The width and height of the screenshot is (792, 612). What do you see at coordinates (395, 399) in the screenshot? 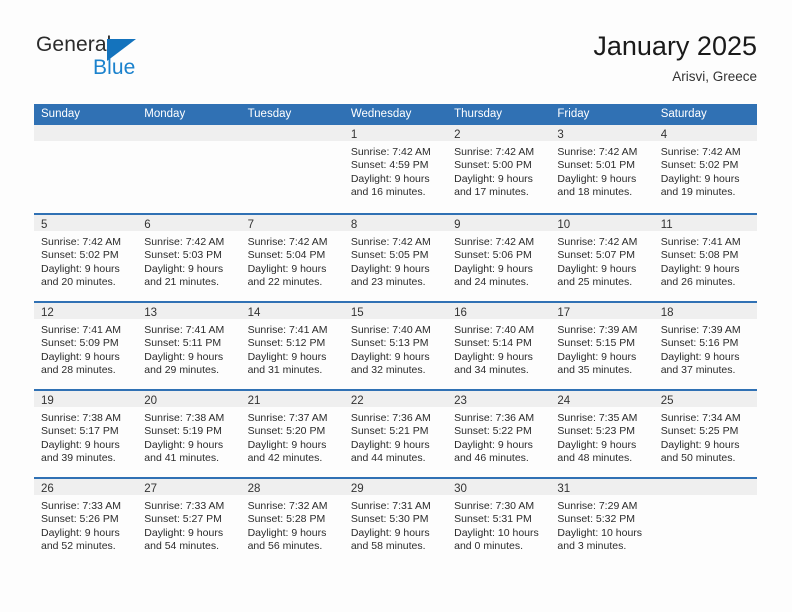
I see `day-number-band: 22` at bounding box center [395, 399].